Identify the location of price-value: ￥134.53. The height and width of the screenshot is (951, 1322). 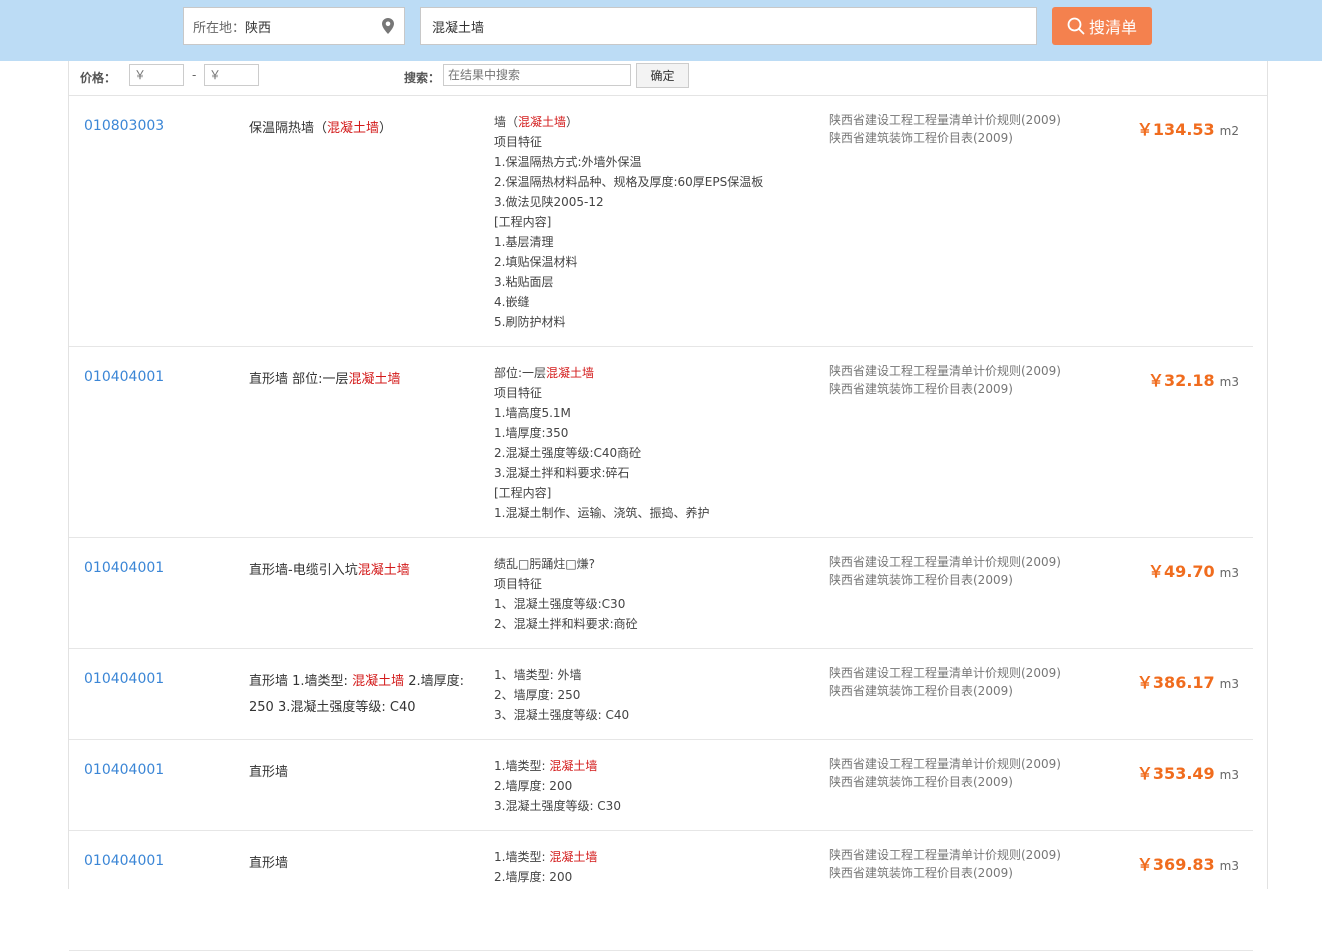
(1175, 129).